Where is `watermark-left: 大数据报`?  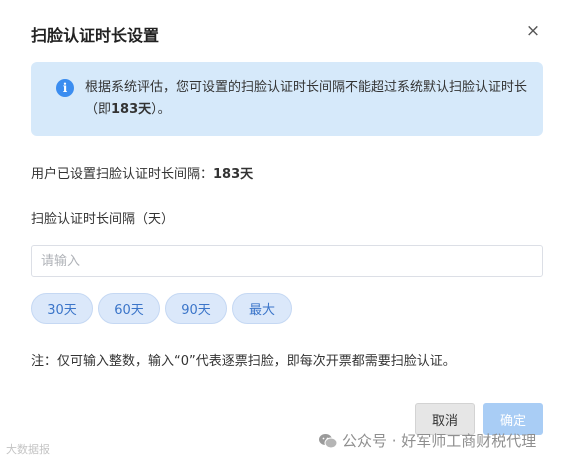
watermark-left: 大数据报 is located at coordinates (28, 449).